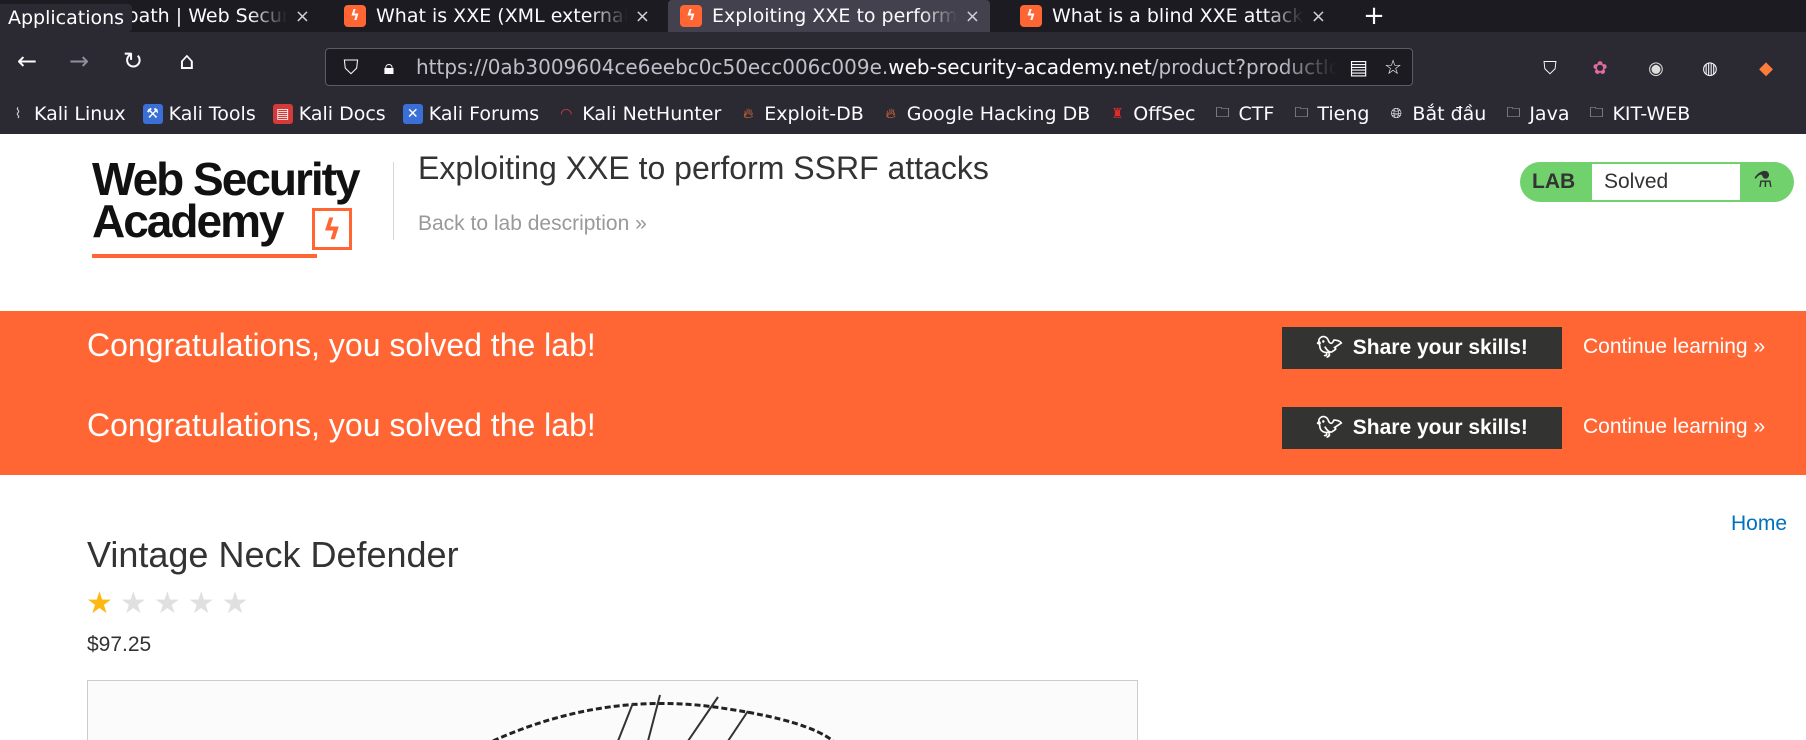 The image size is (1806, 740). I want to click on bookmark-kali-docs: ▤ Kali Docs, so click(329, 114).